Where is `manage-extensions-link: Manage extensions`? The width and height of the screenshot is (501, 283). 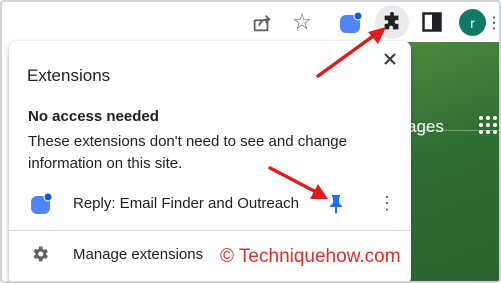
manage-extensions-link: Manage extensions is located at coordinates (138, 254).